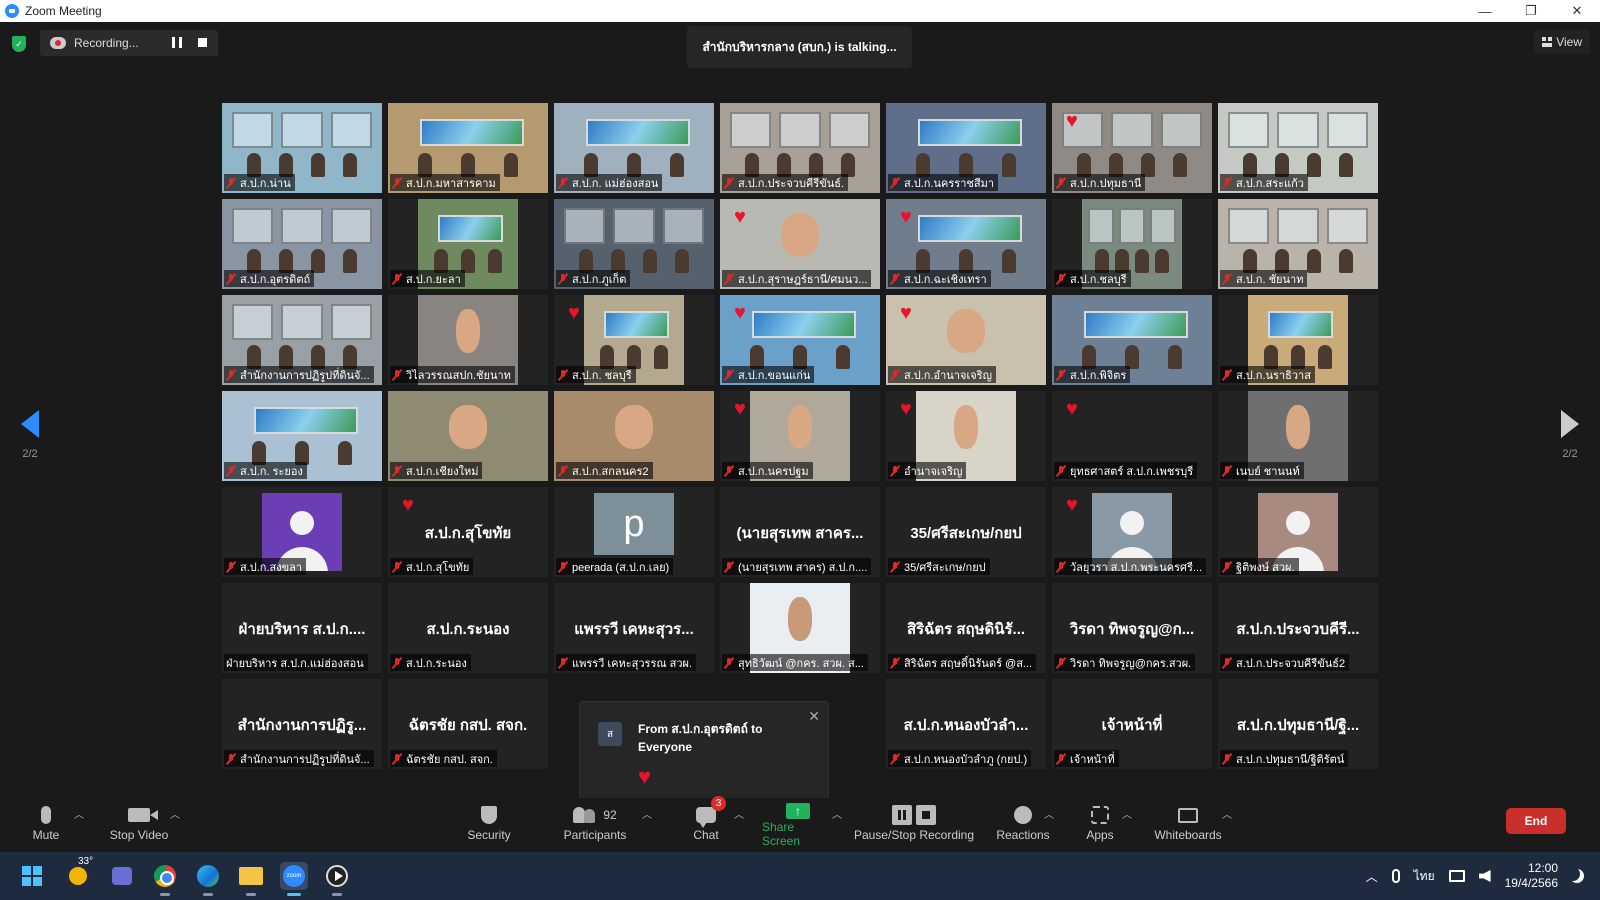 This screenshot has height=900, width=1600. I want to click on taskbar-chrome, so click(165, 879).